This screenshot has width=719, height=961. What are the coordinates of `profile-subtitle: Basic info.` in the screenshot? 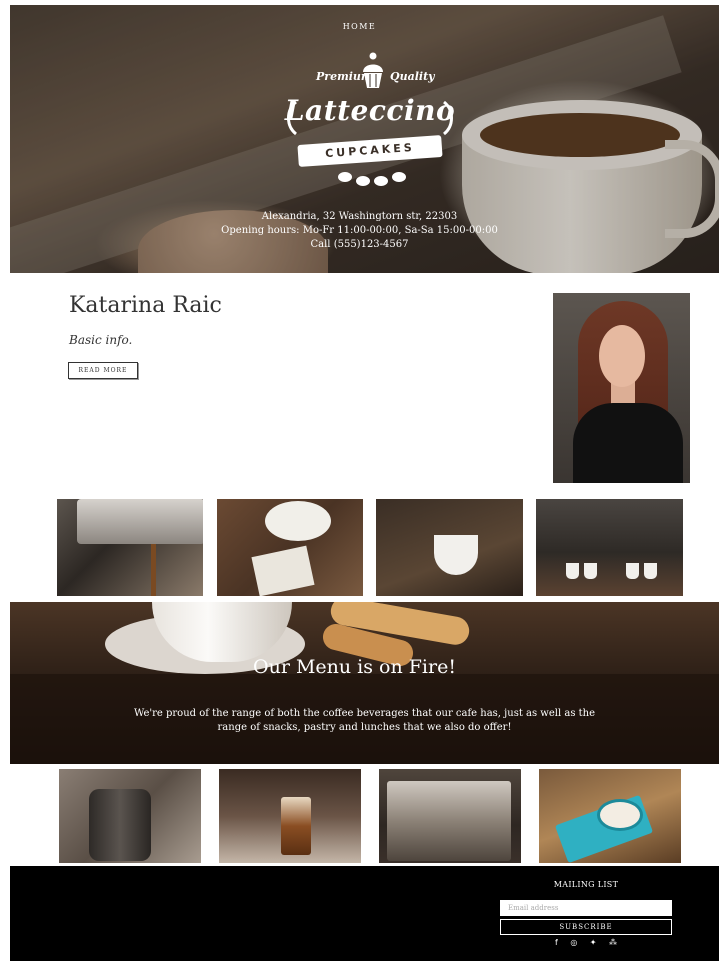 It's located at (101, 340).